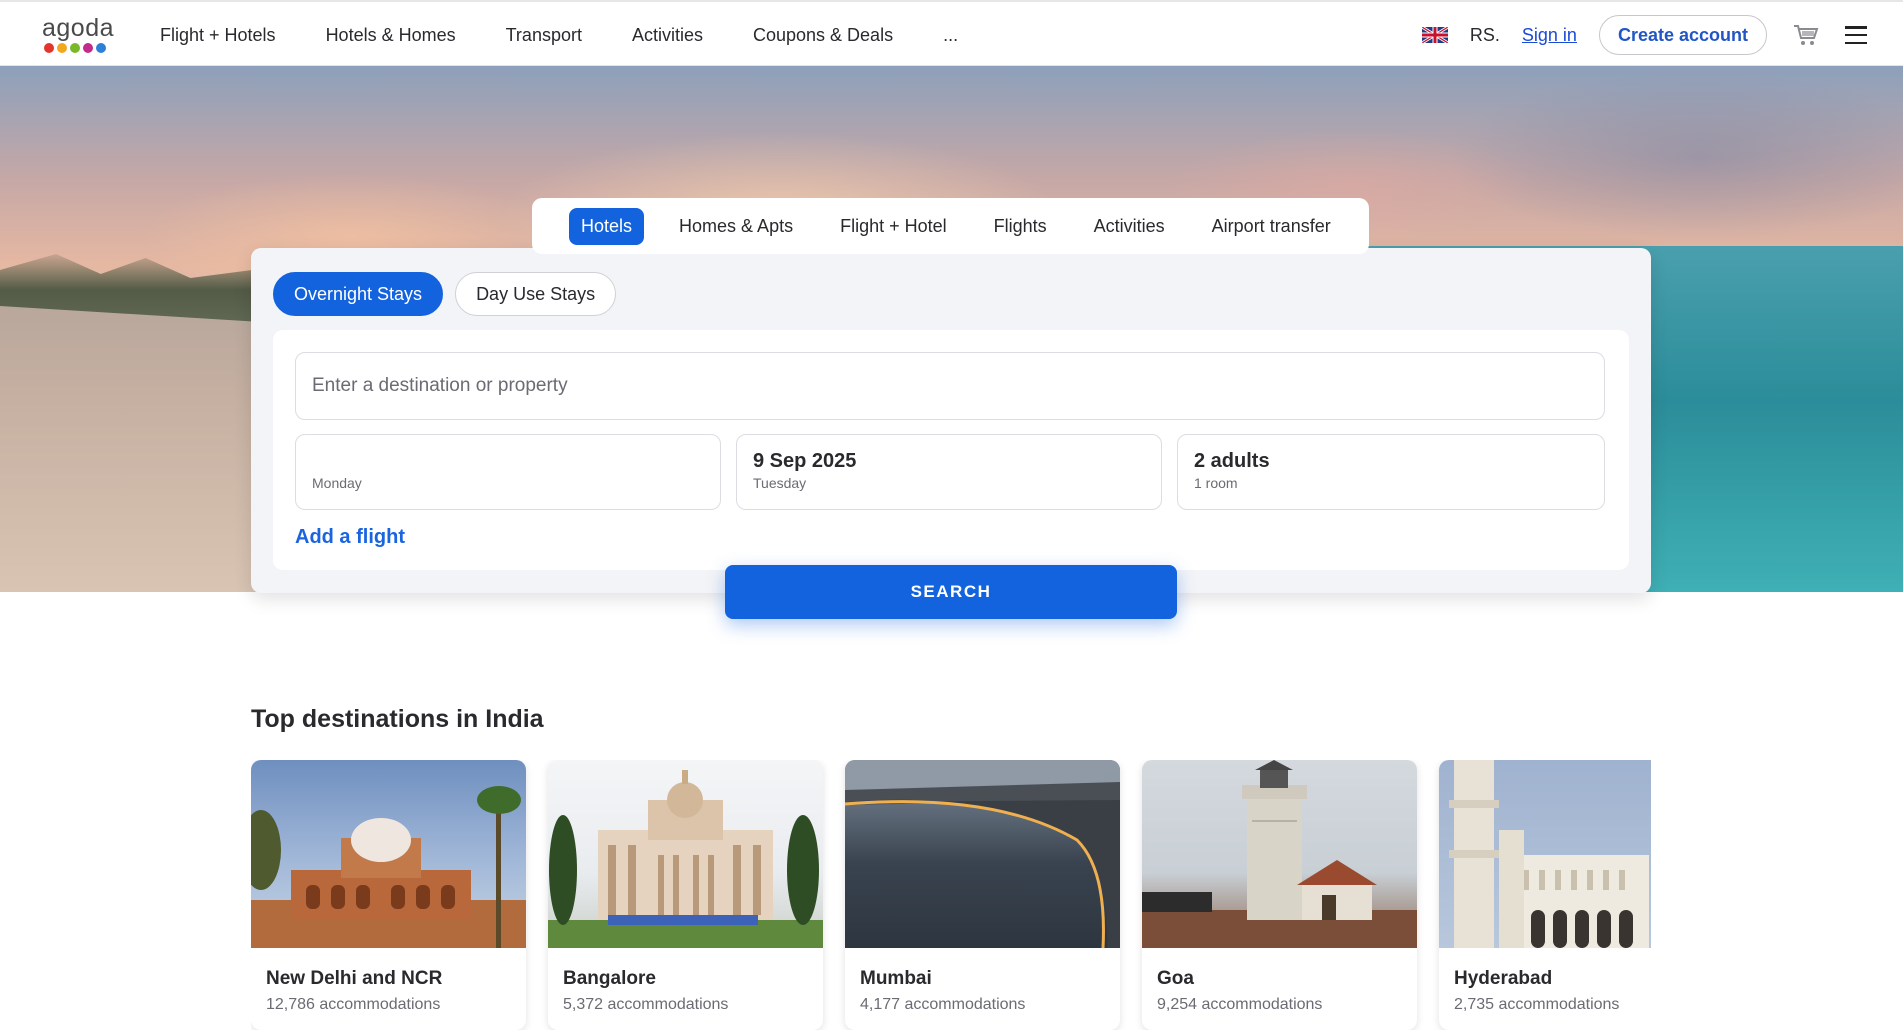 This screenshot has height=1036, width=1903. Describe the element at coordinates (508, 472) in the screenshot. I see `checkin-date-field: Monday` at that location.